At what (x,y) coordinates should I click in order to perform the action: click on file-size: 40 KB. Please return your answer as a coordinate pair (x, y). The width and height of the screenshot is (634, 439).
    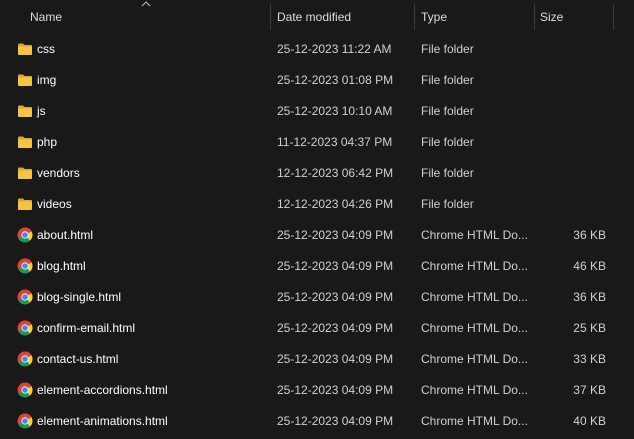
    Looking at the image, I should click on (589, 421).